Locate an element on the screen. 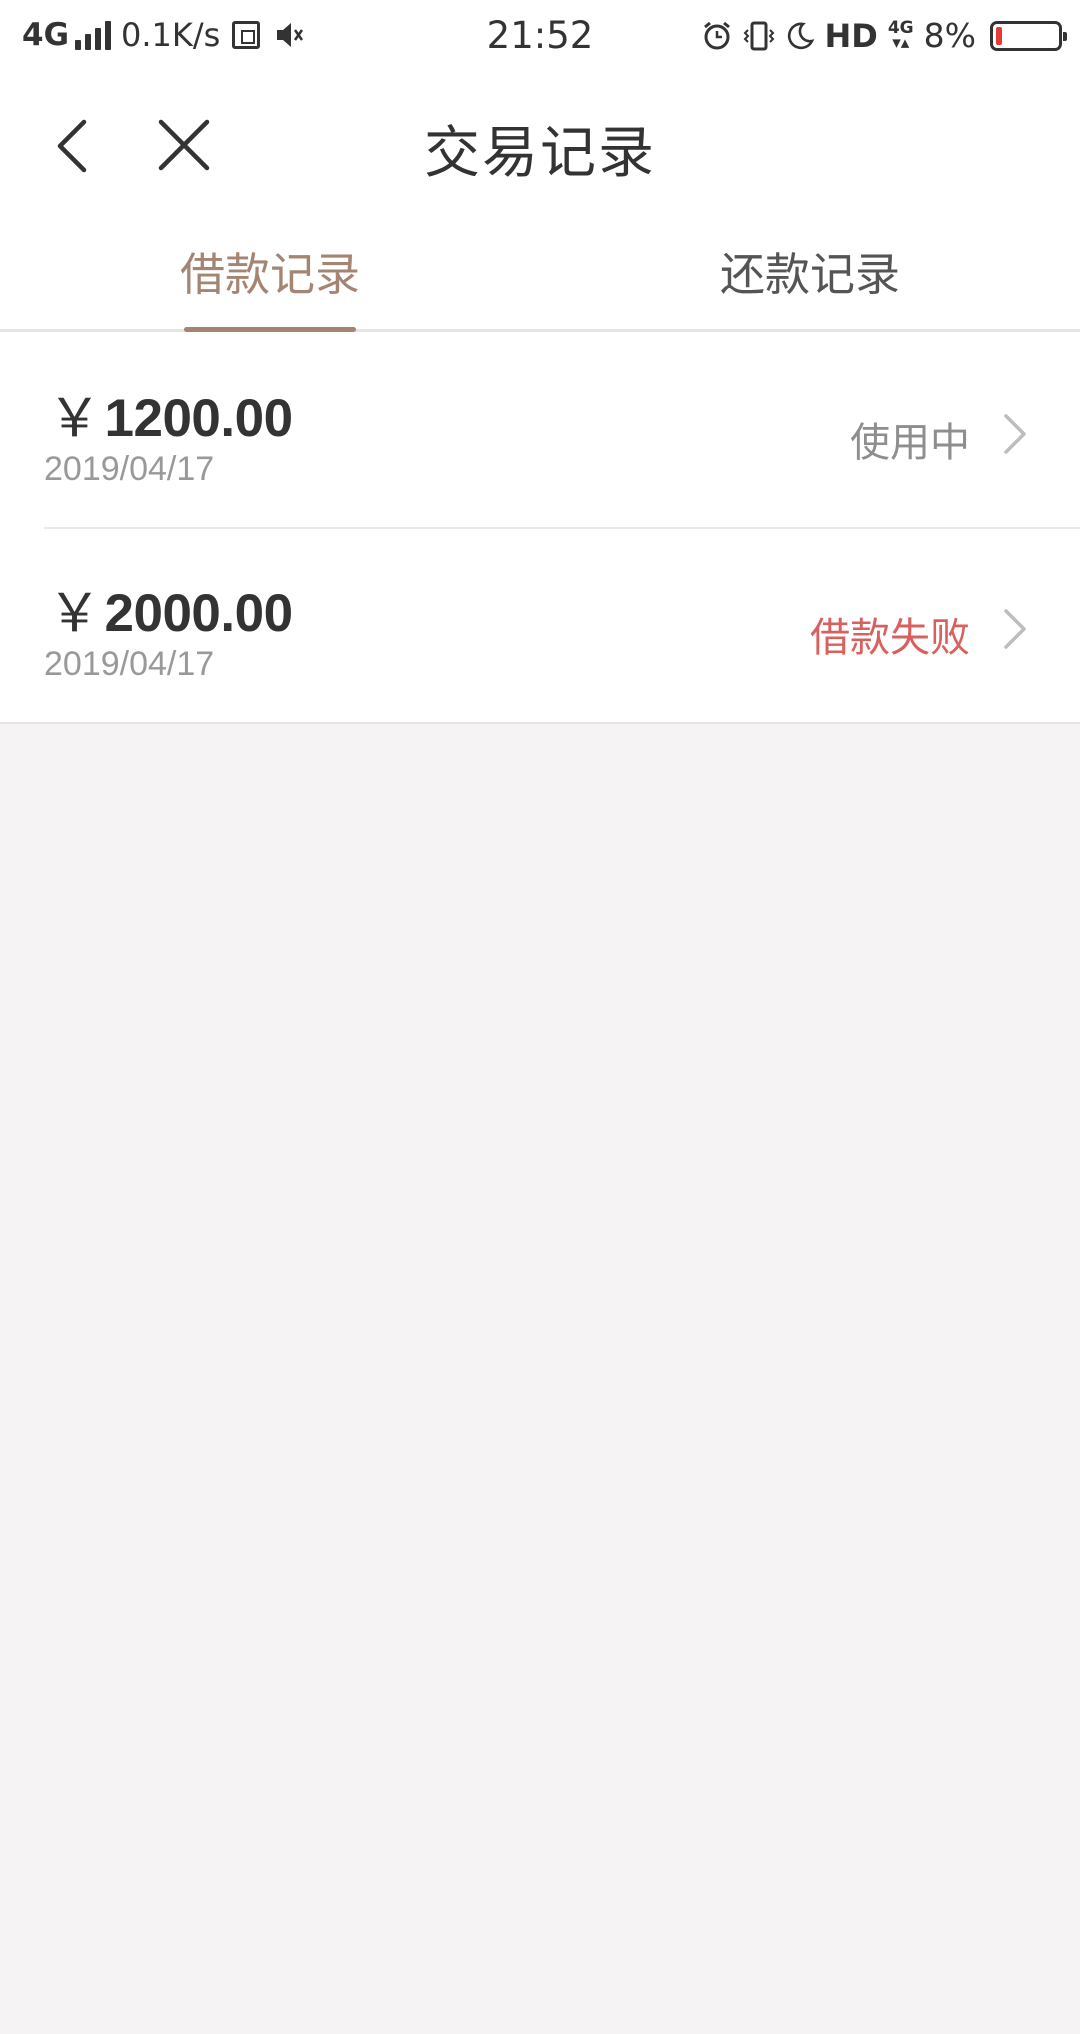 The height and width of the screenshot is (2034, 1080). data-4g-label: 4G is located at coordinates (900, 27).